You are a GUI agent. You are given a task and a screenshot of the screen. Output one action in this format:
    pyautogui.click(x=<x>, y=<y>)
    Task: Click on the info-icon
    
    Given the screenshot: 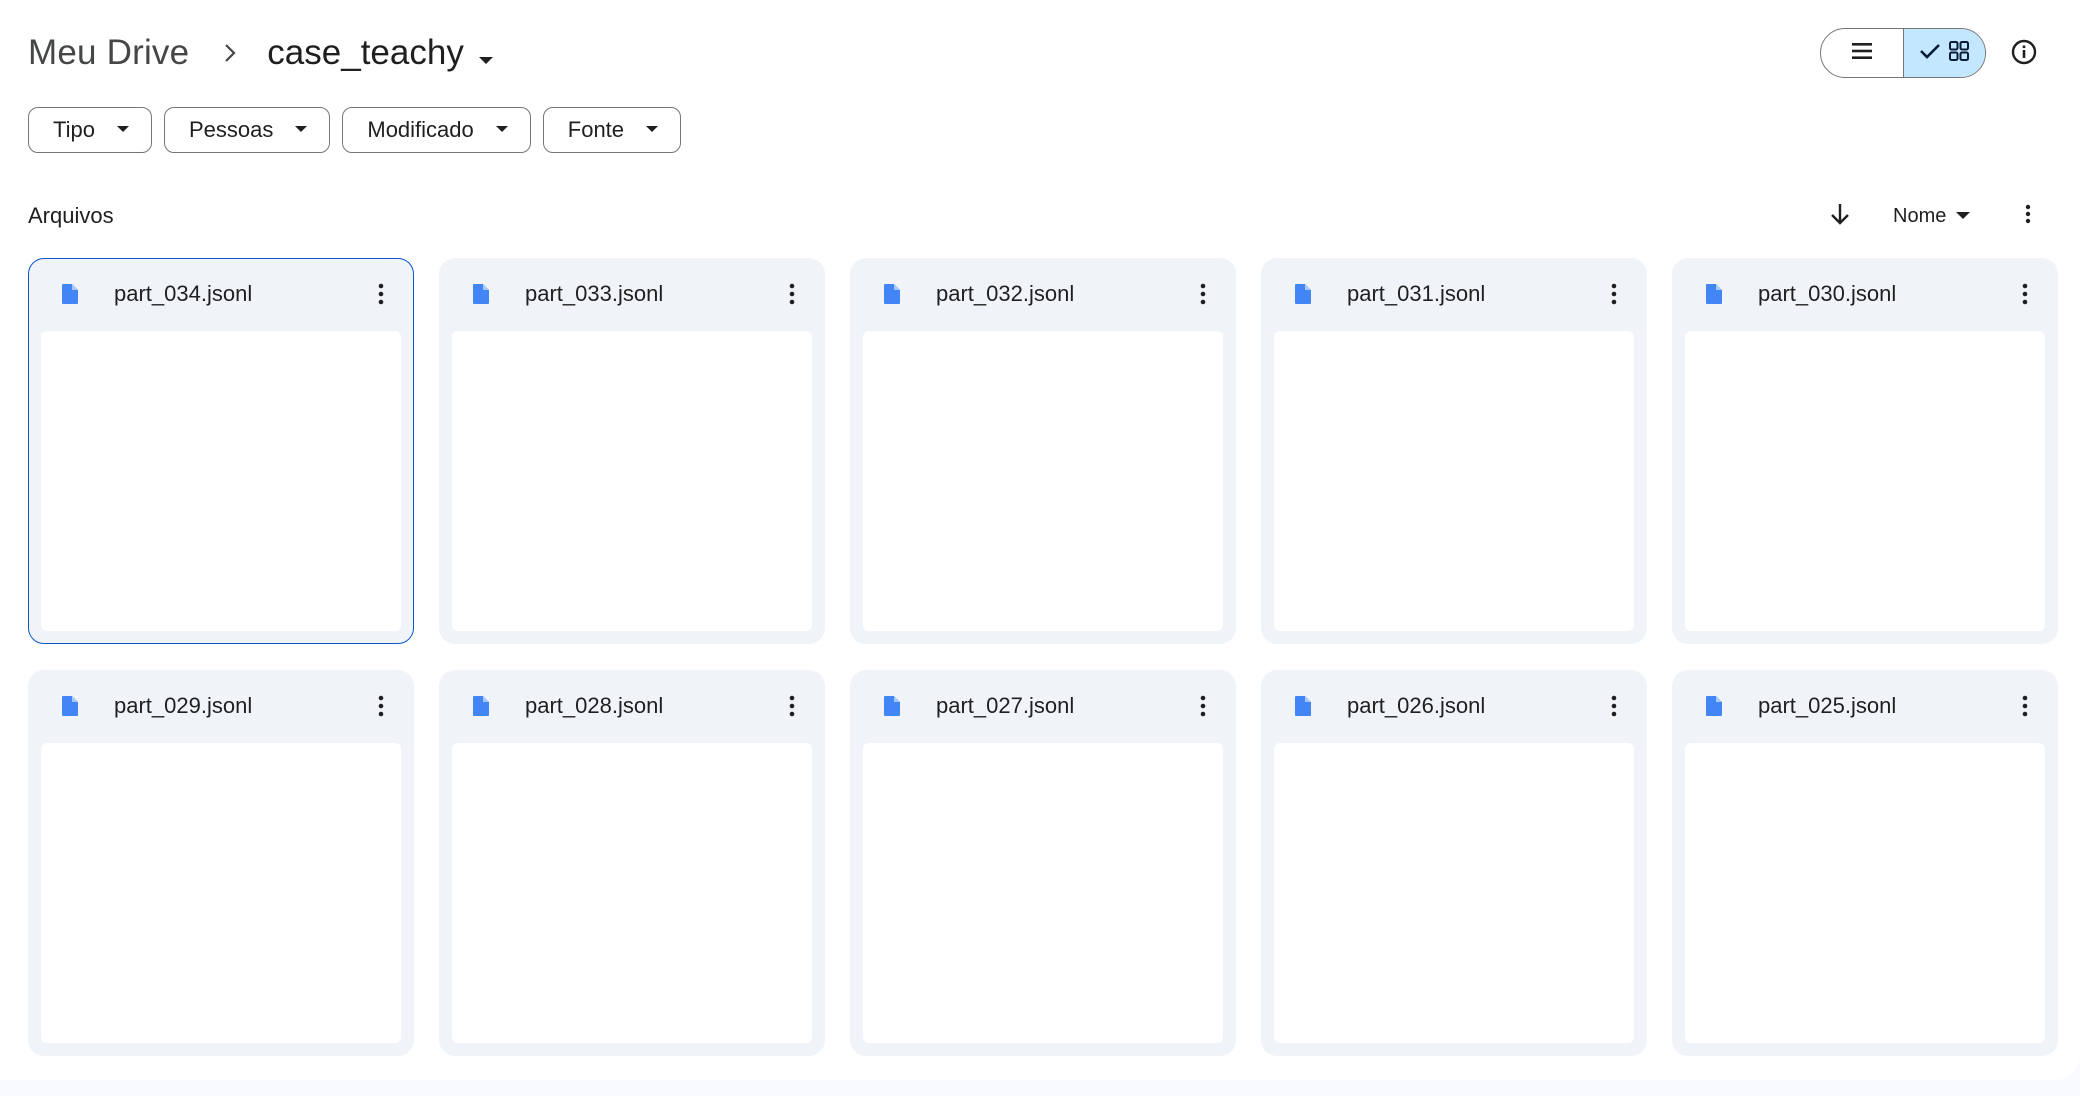 What is the action you would take?
    pyautogui.click(x=2024, y=54)
    